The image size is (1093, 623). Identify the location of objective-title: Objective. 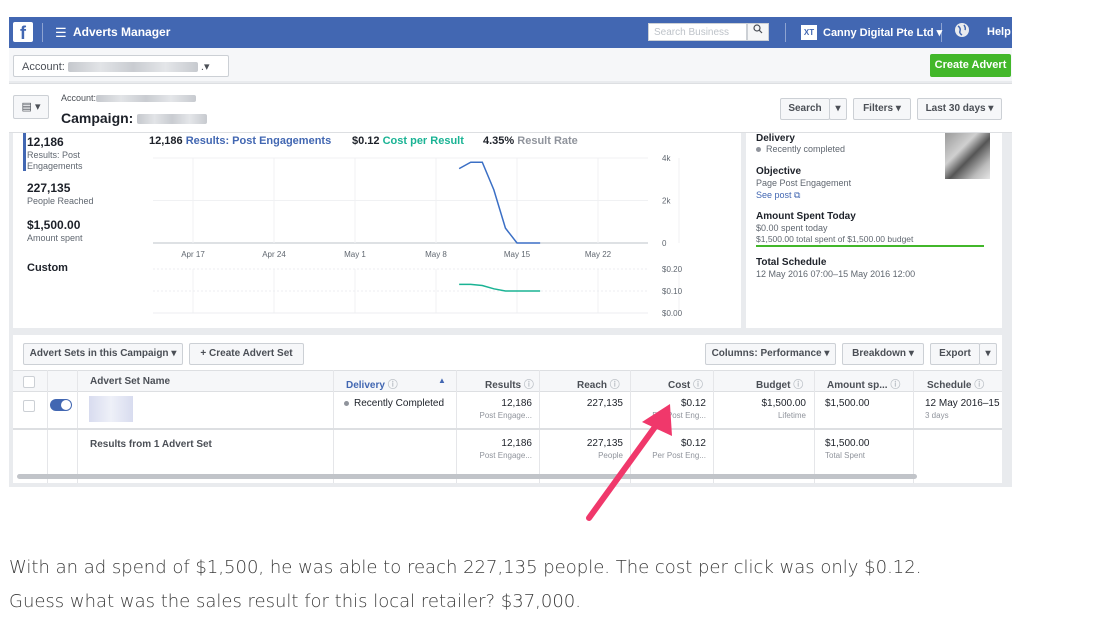
(779, 171).